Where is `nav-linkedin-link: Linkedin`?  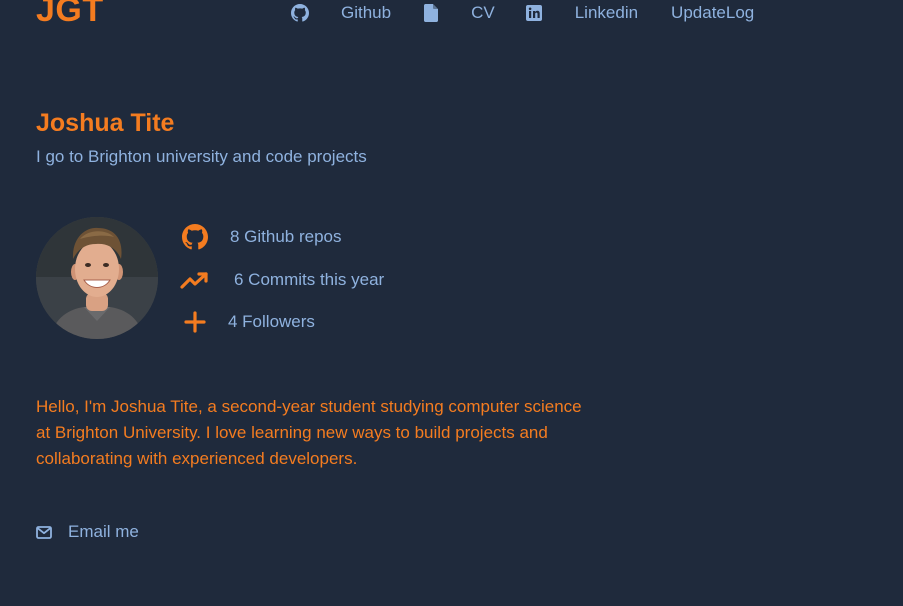
nav-linkedin-link: Linkedin is located at coordinates (606, 13).